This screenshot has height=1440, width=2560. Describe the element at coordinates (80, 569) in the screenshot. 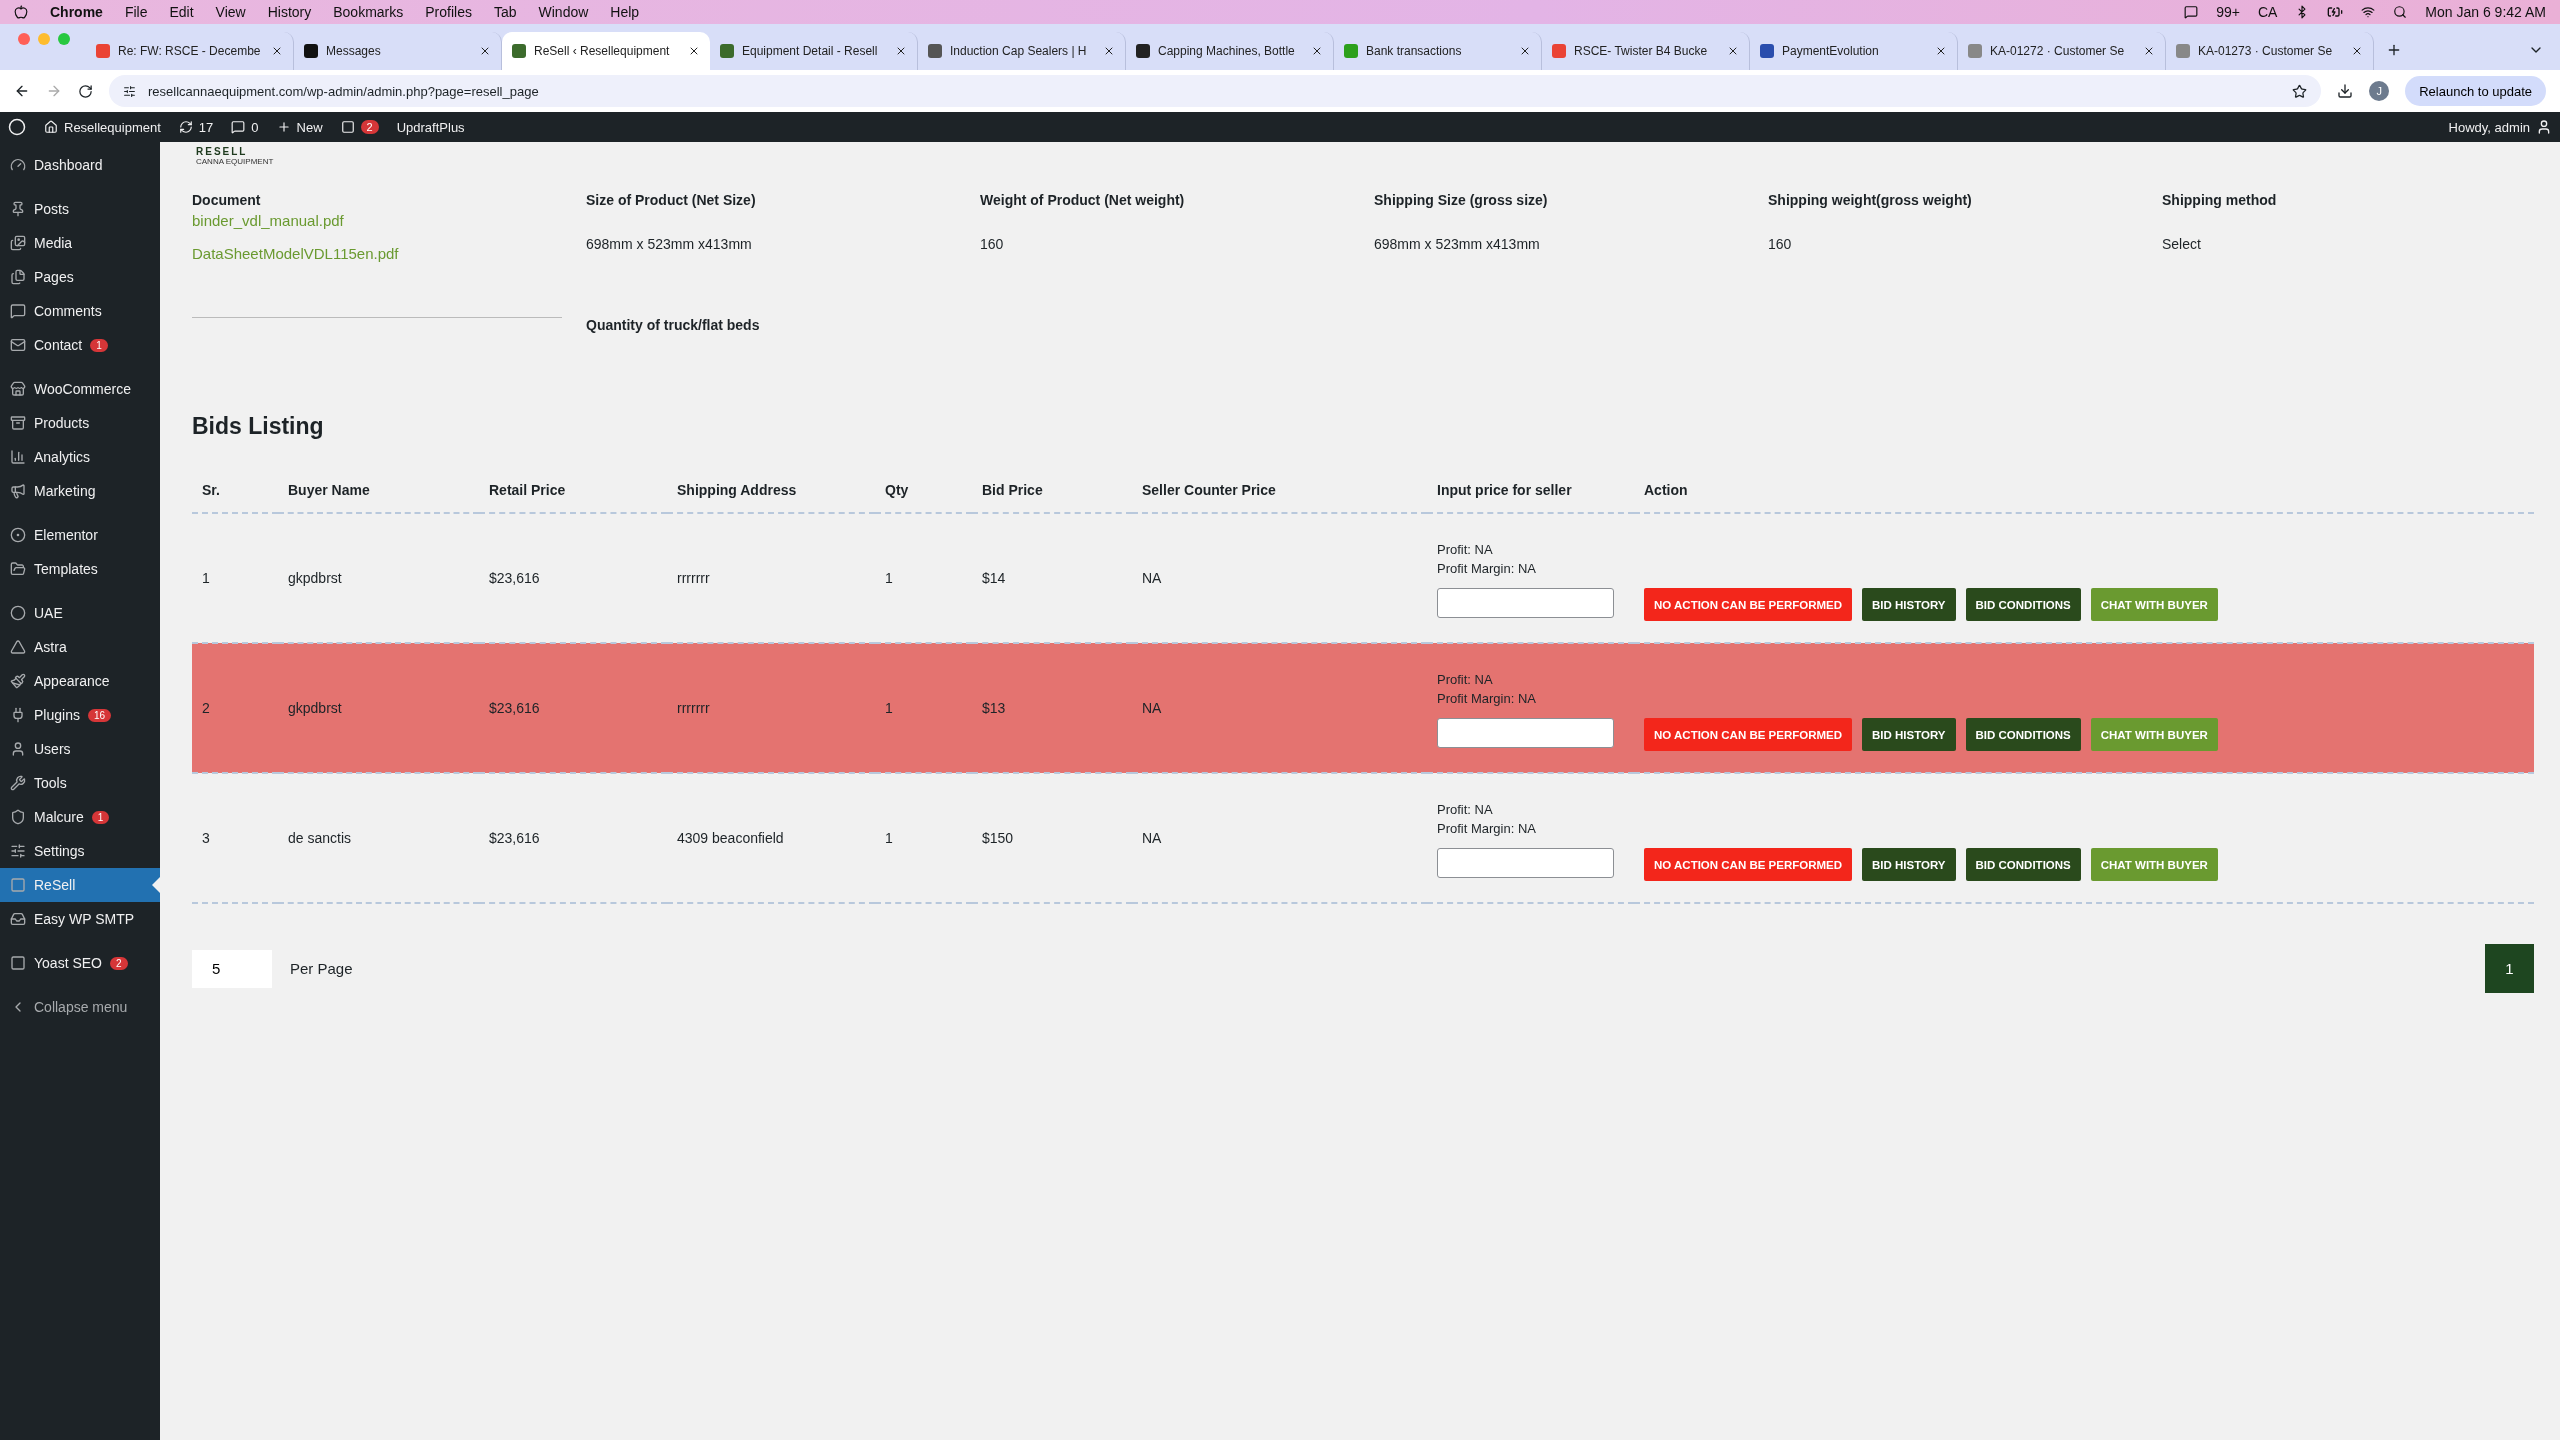

I see `sidebar-item: Templates` at that location.